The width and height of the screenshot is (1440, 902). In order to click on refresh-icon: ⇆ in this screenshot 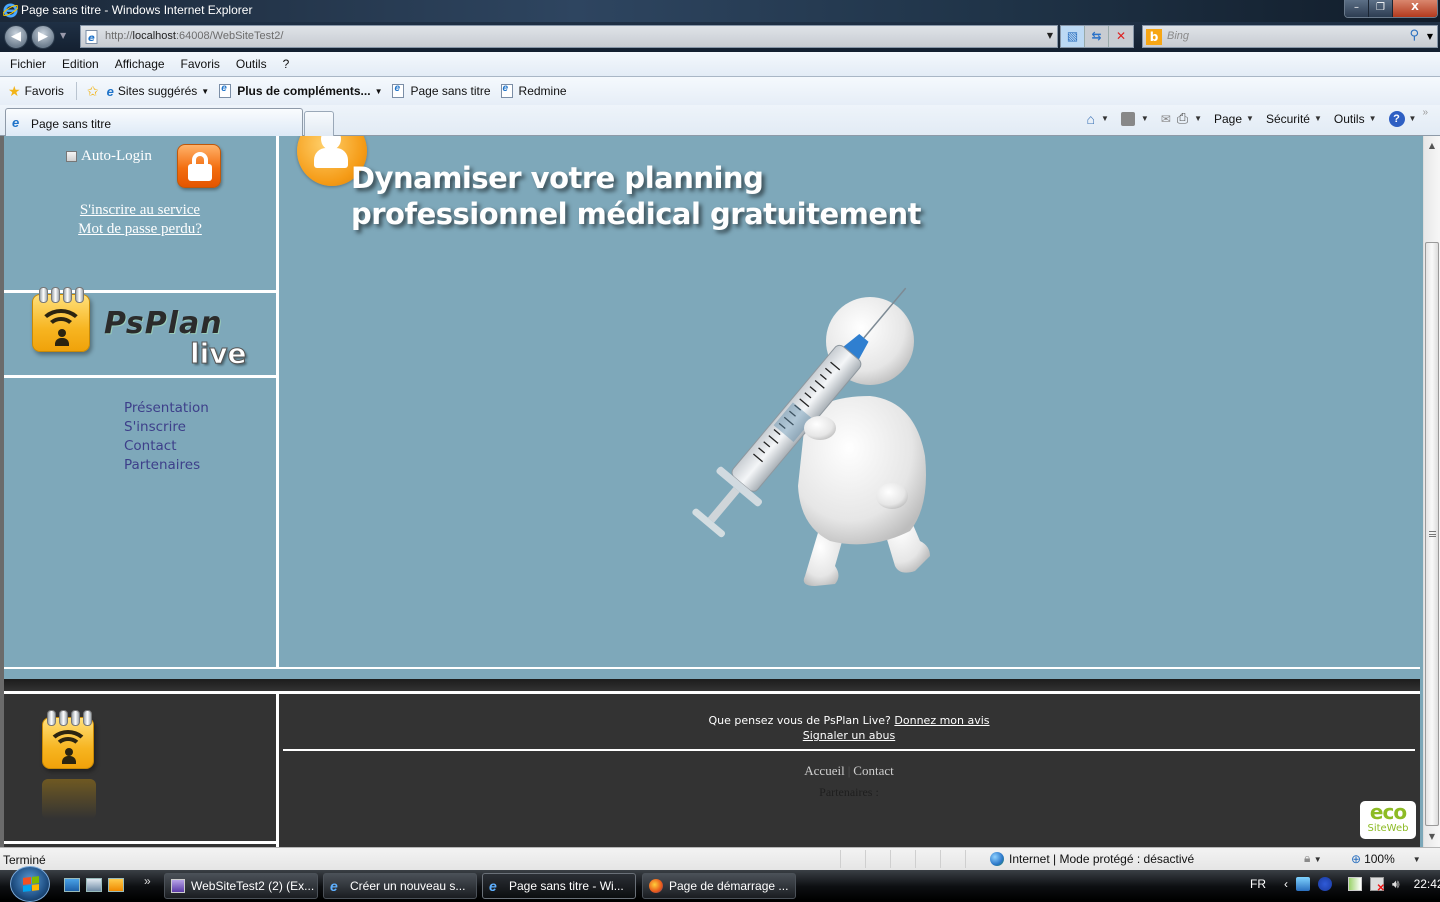, I will do `click(1097, 36)`.